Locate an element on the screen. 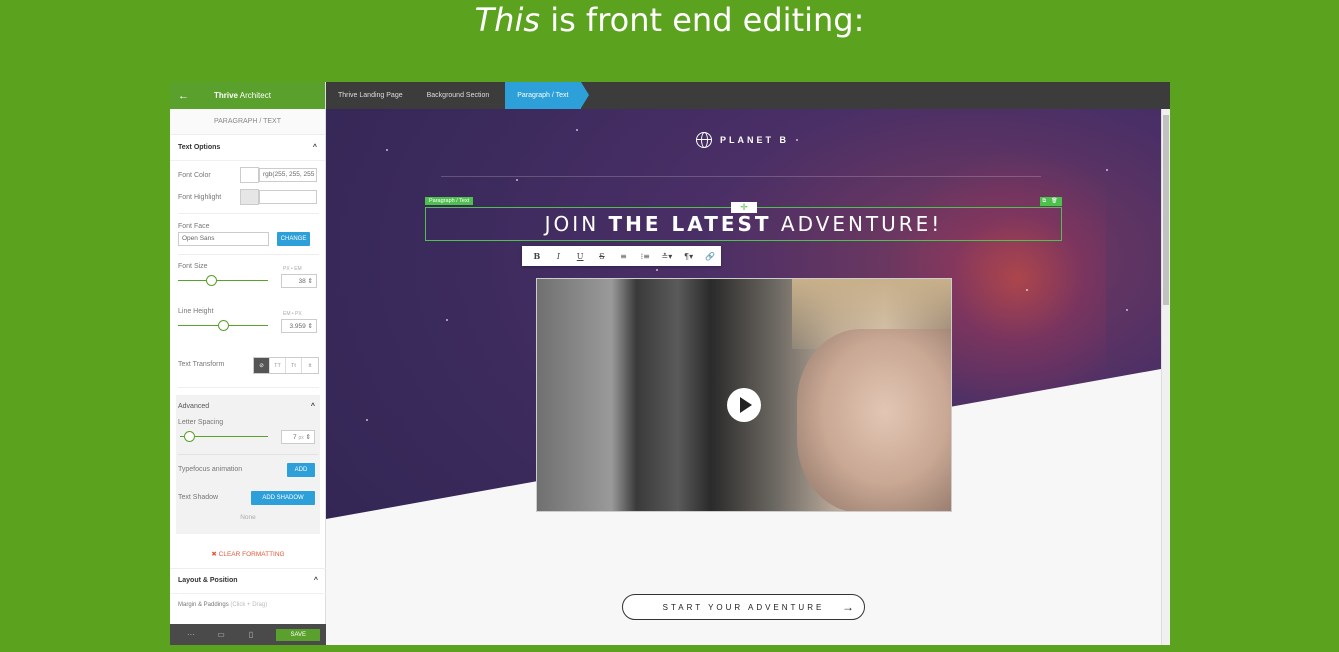  heading-pre: JOIN is located at coordinates (576, 224).